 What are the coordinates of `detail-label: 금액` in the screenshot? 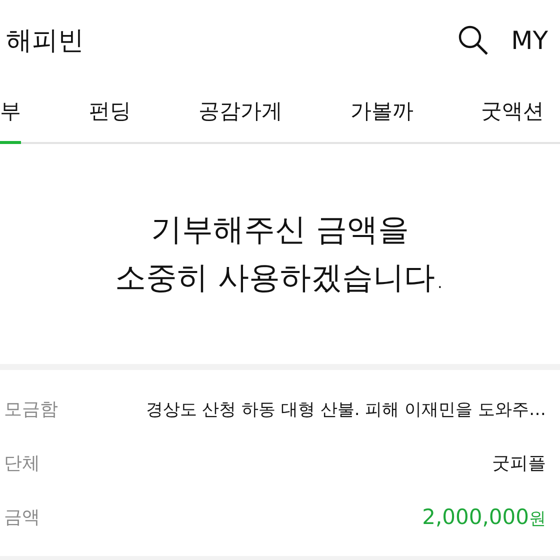 It's located at (22, 517).